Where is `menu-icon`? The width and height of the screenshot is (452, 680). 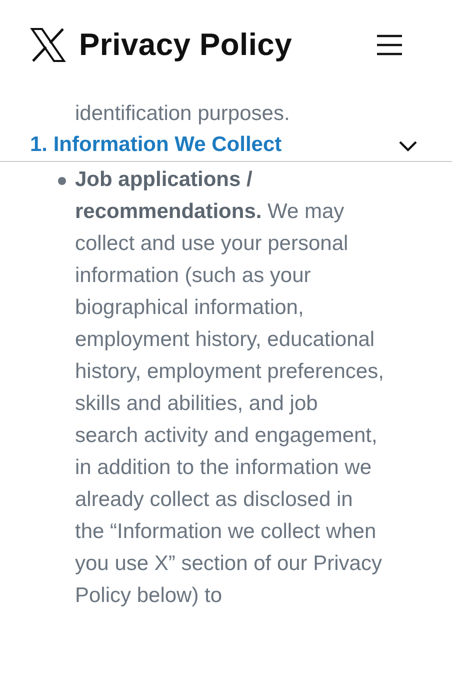 menu-icon is located at coordinates (389, 45).